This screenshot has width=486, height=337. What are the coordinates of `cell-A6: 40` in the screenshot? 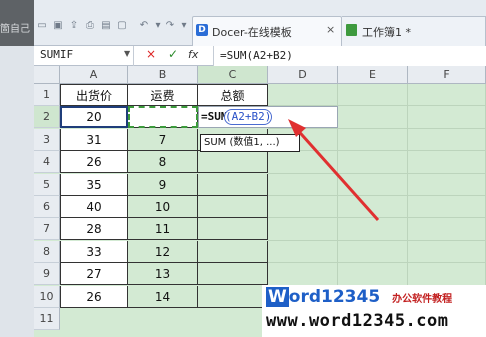 It's located at (94, 207).